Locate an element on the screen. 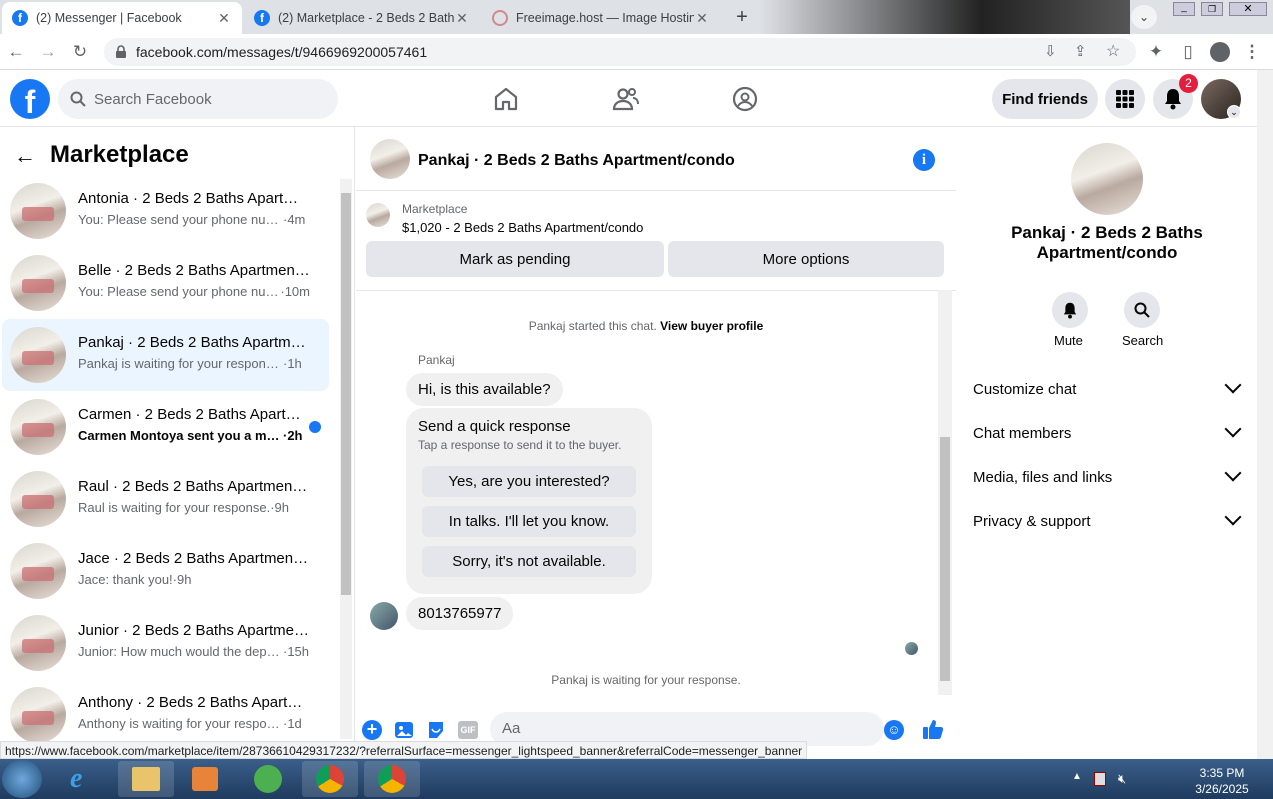 The image size is (1273, 799). chat-detail-avatar is located at coordinates (1107, 179).